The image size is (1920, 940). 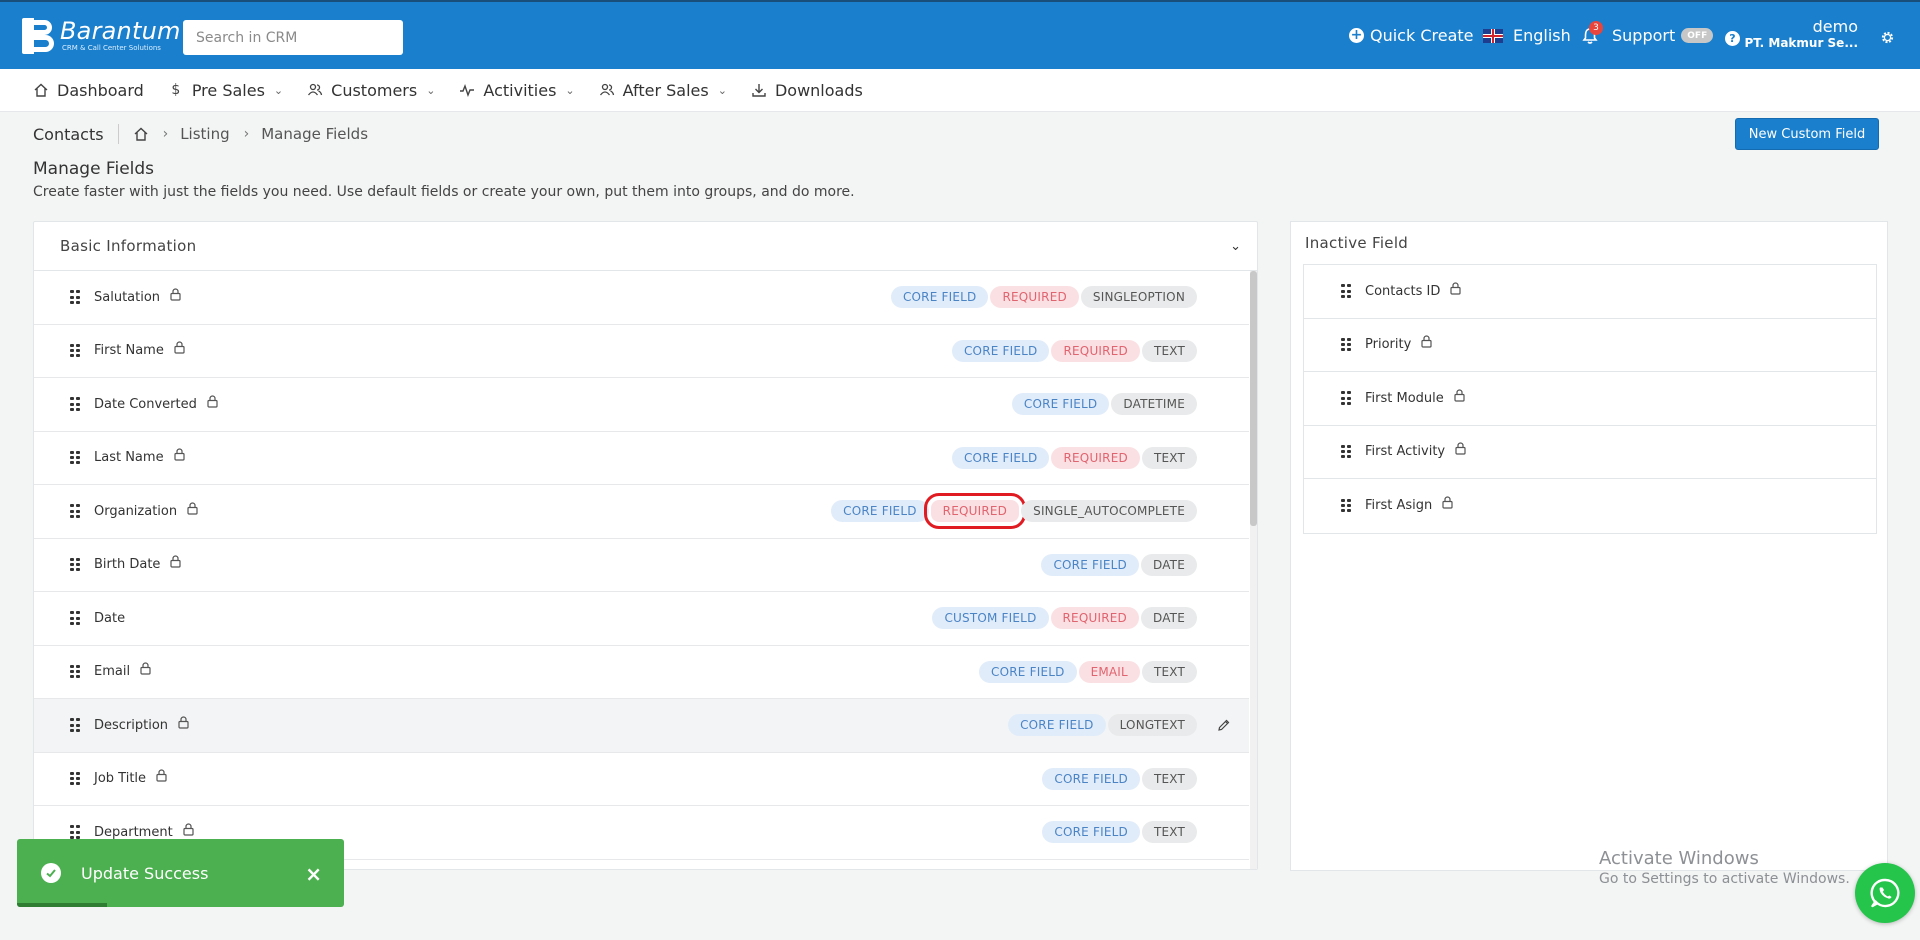 What do you see at coordinates (641, 458) in the screenshot?
I see `field-row: Last Name CORE FIELD REQUIRED TEXT` at bounding box center [641, 458].